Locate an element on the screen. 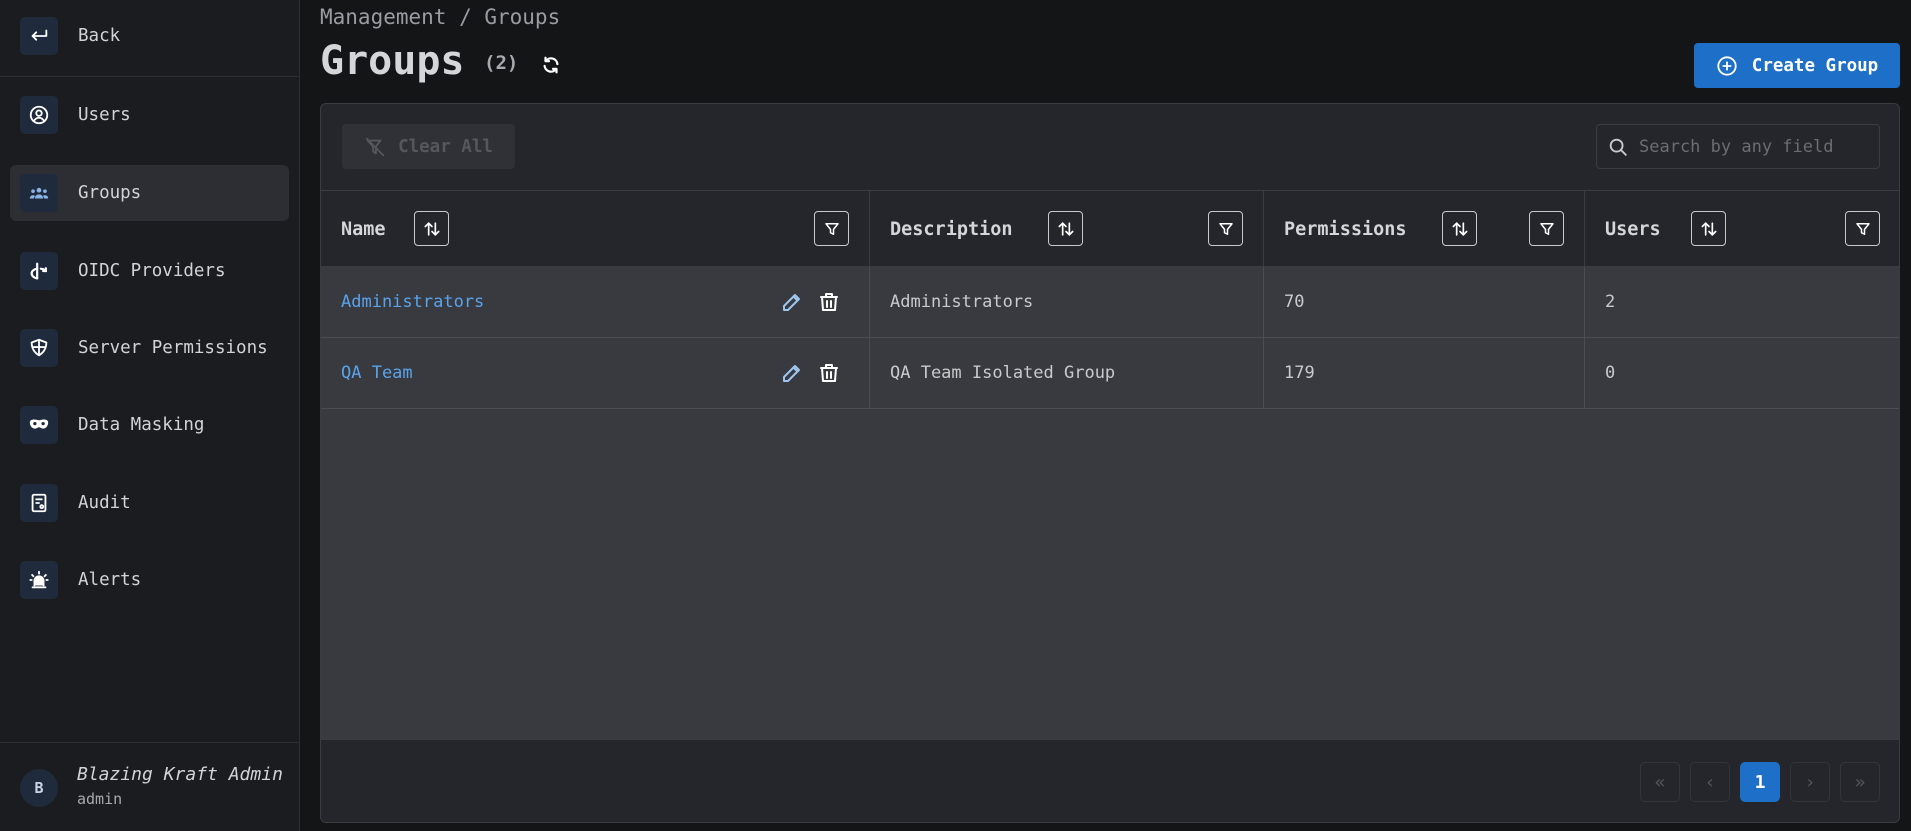  column-header-permissions: Permissions is located at coordinates (1424, 229).